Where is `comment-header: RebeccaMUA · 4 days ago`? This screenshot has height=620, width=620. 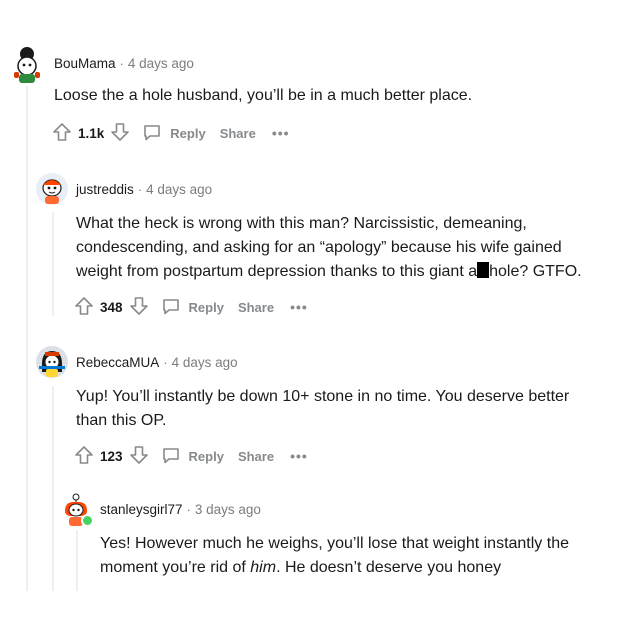
comment-header: RebeccaMUA · 4 days ago is located at coordinates (326, 362).